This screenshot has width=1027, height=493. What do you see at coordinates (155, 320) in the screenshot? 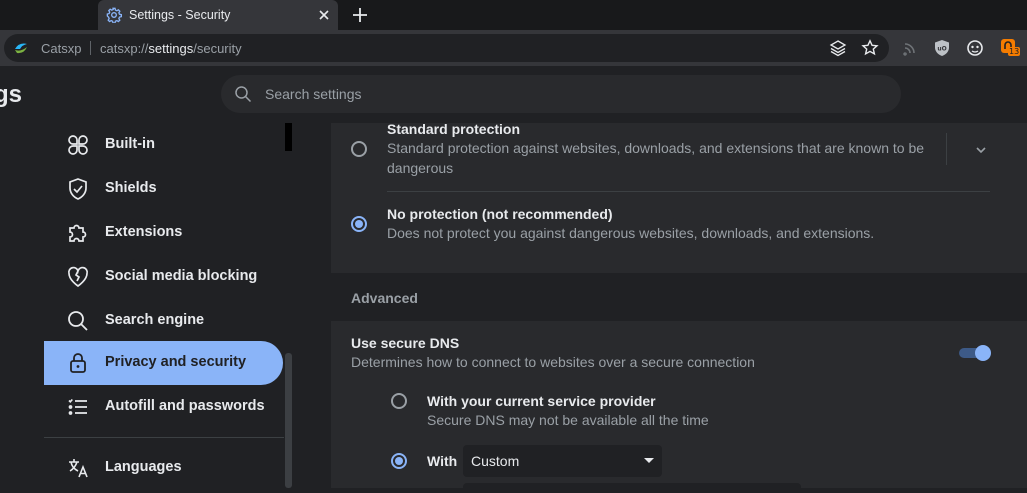
I see `sidebar-item-label: Search engine` at bounding box center [155, 320].